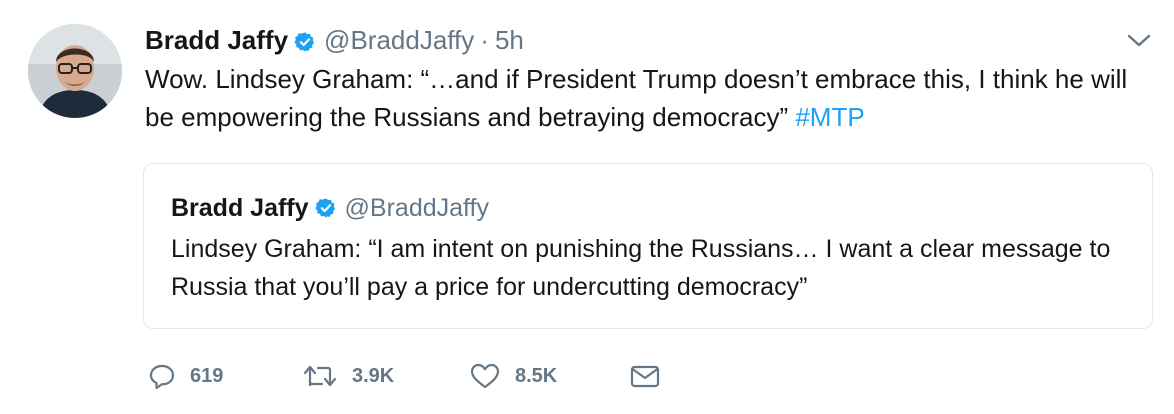  Describe the element at coordinates (207, 375) in the screenshot. I see `reply-count: 619` at that location.